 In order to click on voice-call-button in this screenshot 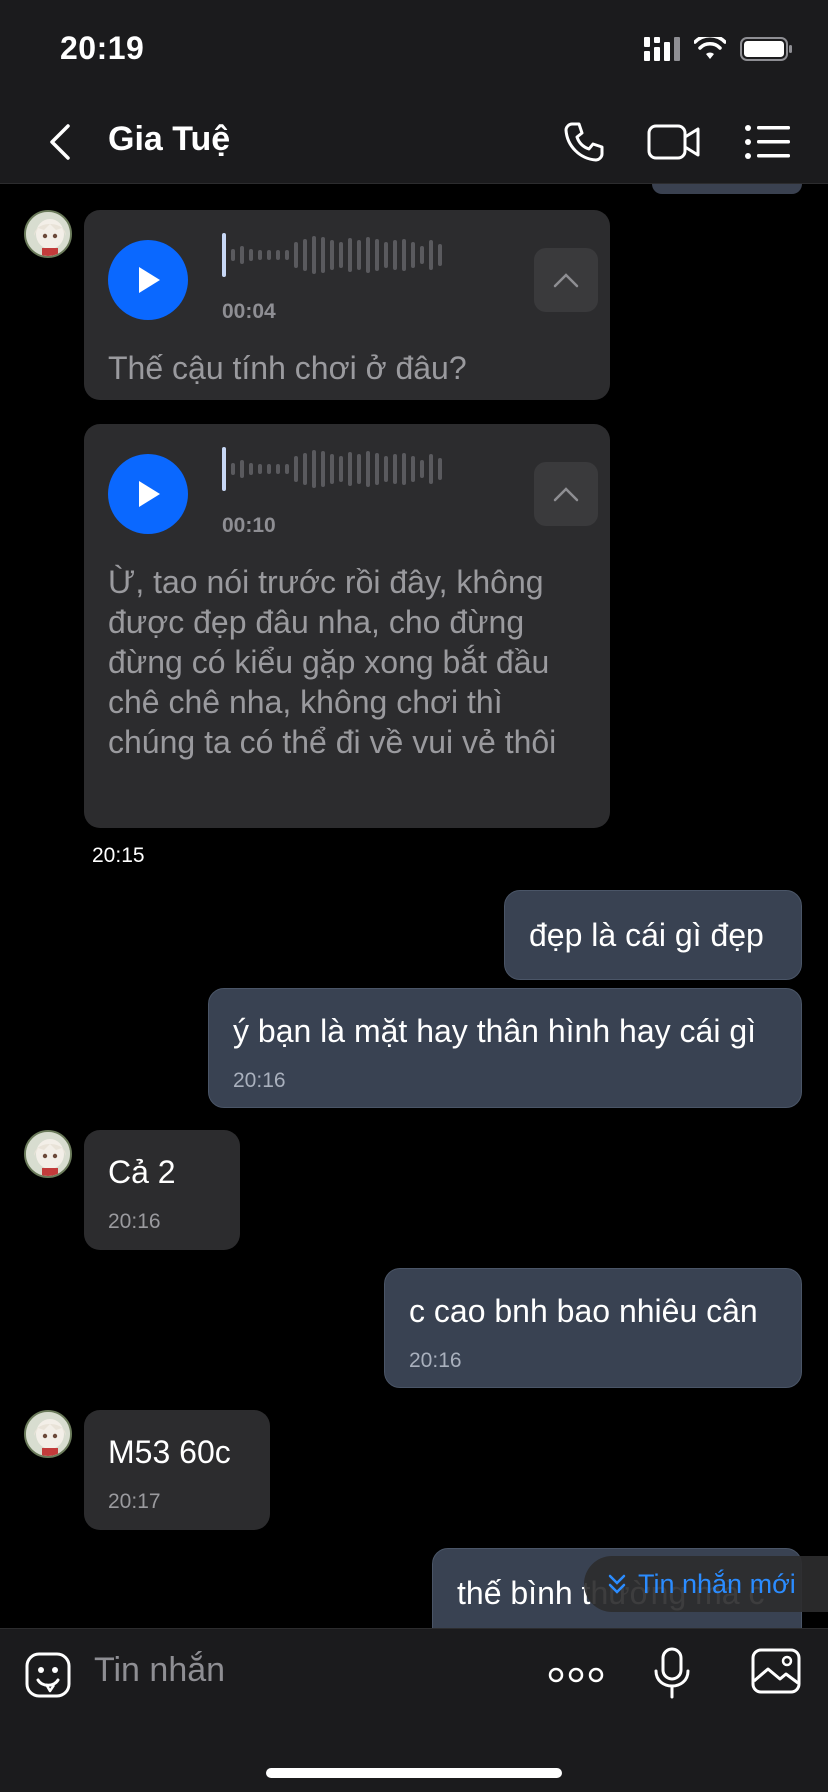, I will do `click(584, 142)`.